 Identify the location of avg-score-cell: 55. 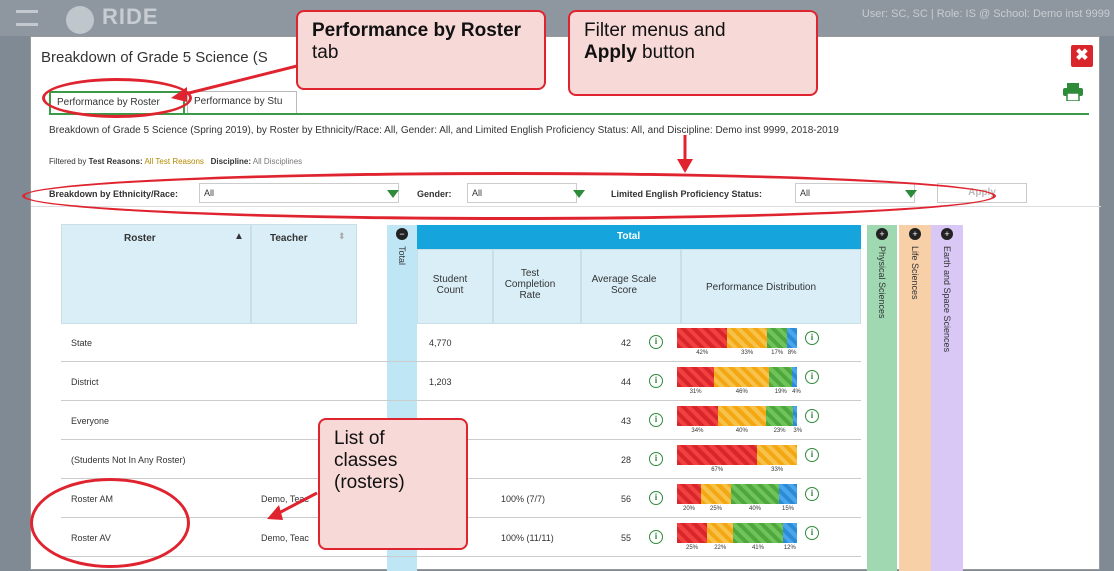
(626, 538).